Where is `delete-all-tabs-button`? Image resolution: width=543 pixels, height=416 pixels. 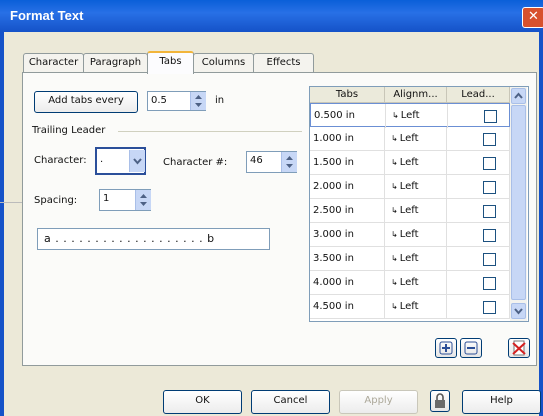 delete-all-tabs-button is located at coordinates (519, 348).